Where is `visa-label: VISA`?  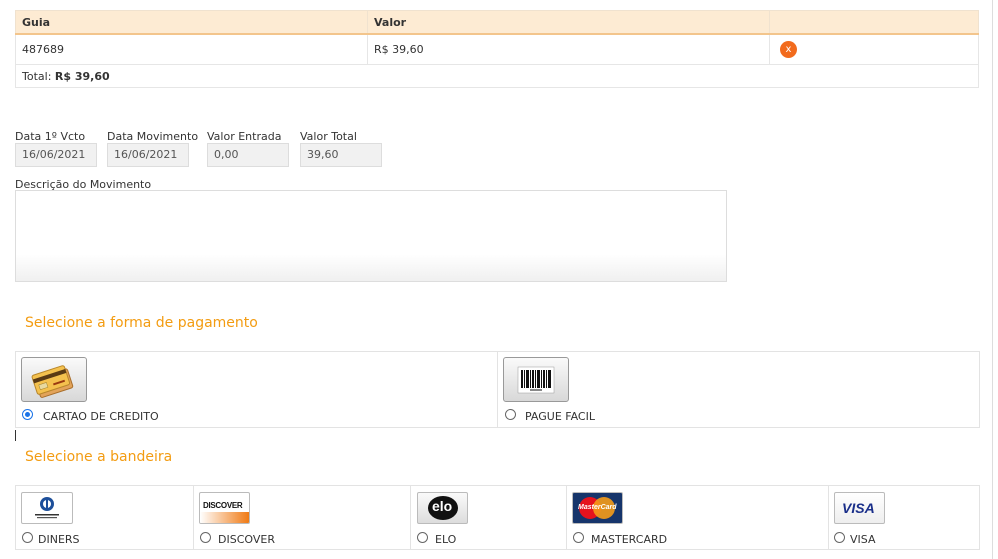 visa-label: VISA is located at coordinates (863, 539).